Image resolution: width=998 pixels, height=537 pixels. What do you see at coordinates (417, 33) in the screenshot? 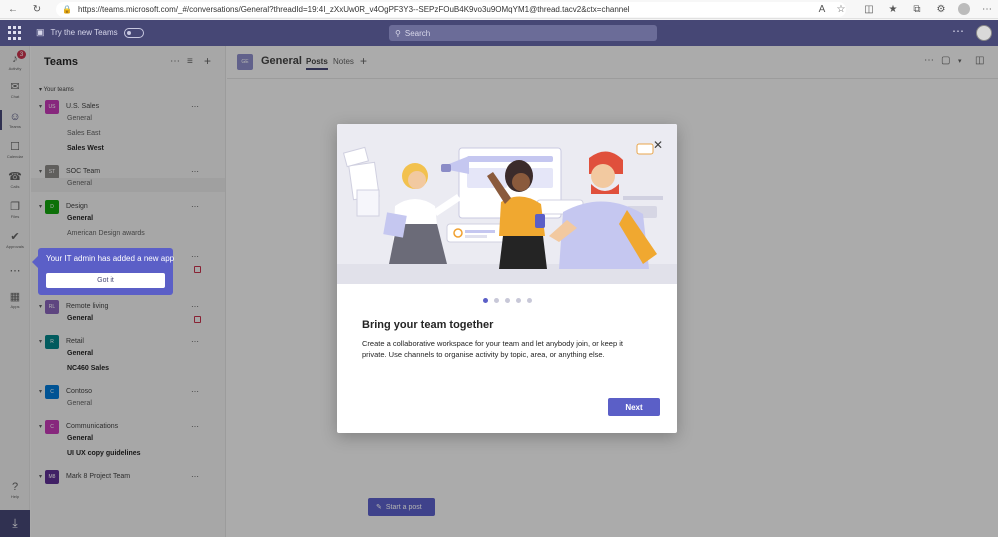
I see `search-placeholder: Search` at bounding box center [417, 33].